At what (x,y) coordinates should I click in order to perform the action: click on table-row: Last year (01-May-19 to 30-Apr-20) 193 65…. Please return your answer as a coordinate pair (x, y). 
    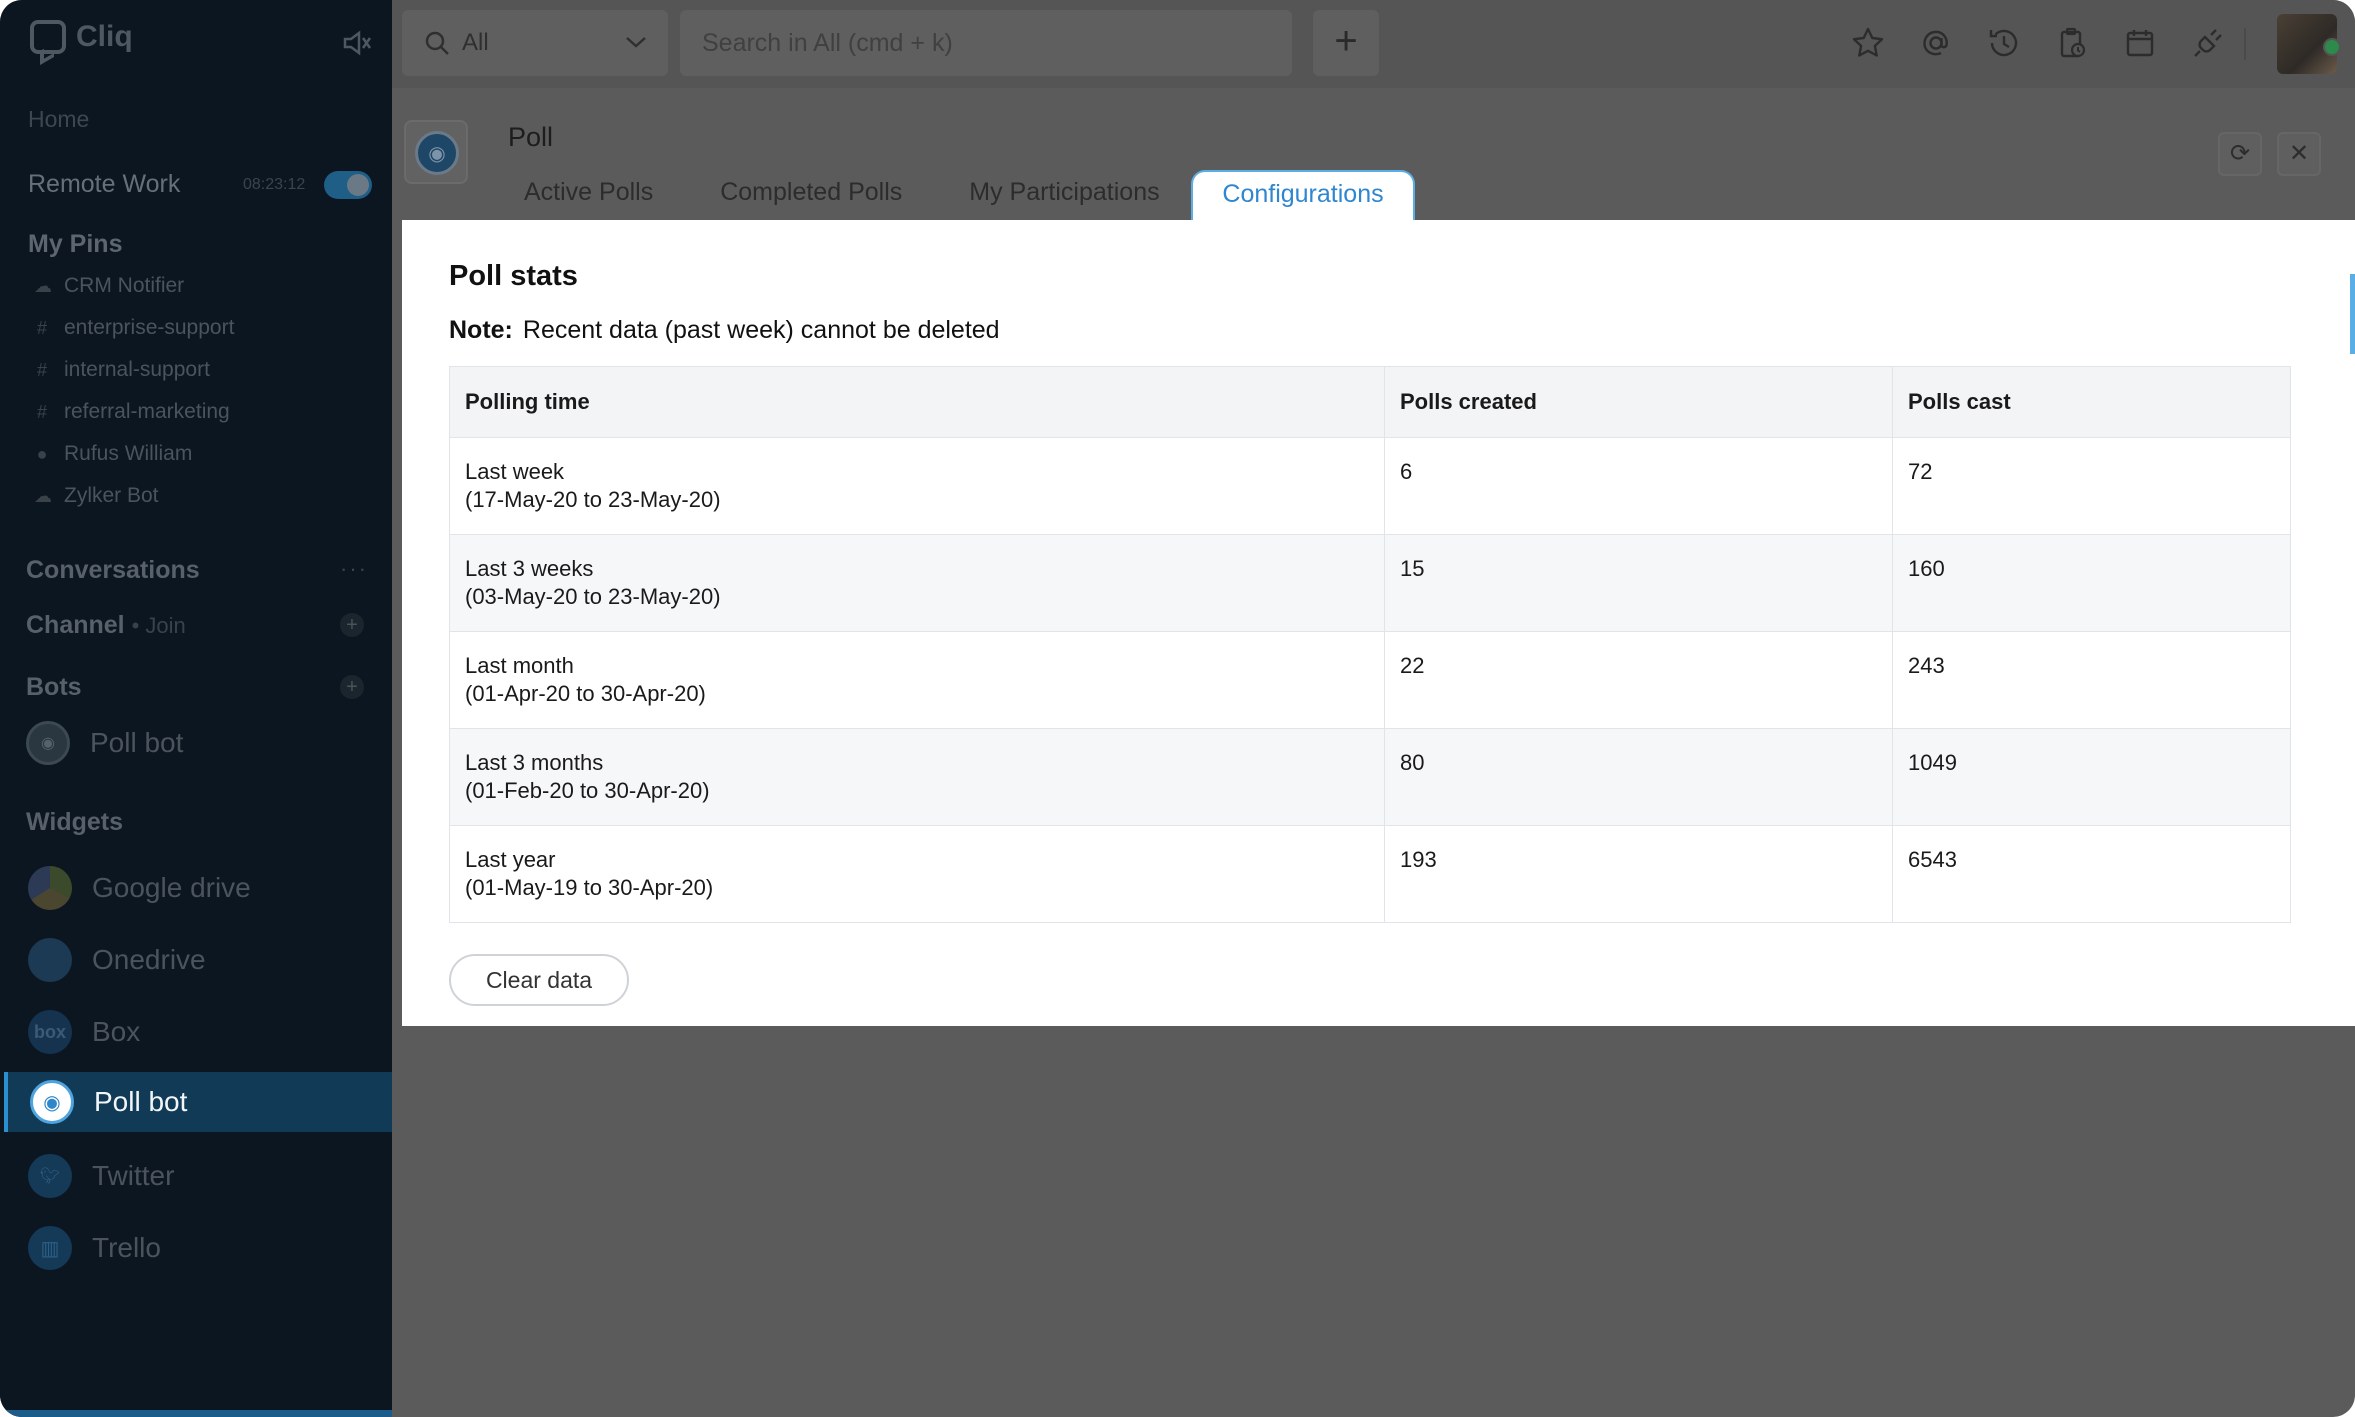
    Looking at the image, I should click on (1370, 874).